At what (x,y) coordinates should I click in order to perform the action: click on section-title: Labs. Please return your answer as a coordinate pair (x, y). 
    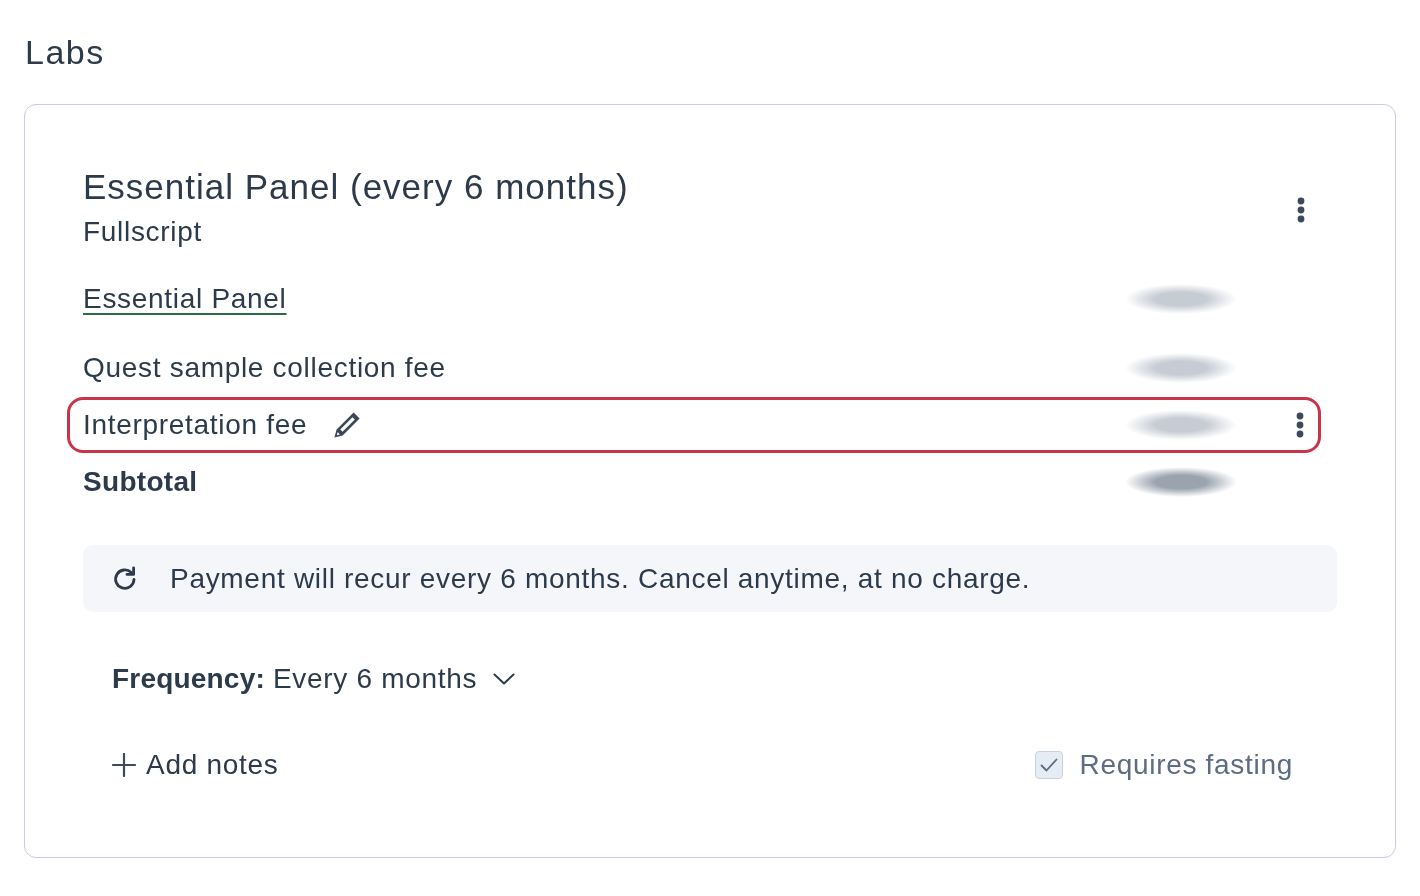
    Looking at the image, I should click on (65, 52).